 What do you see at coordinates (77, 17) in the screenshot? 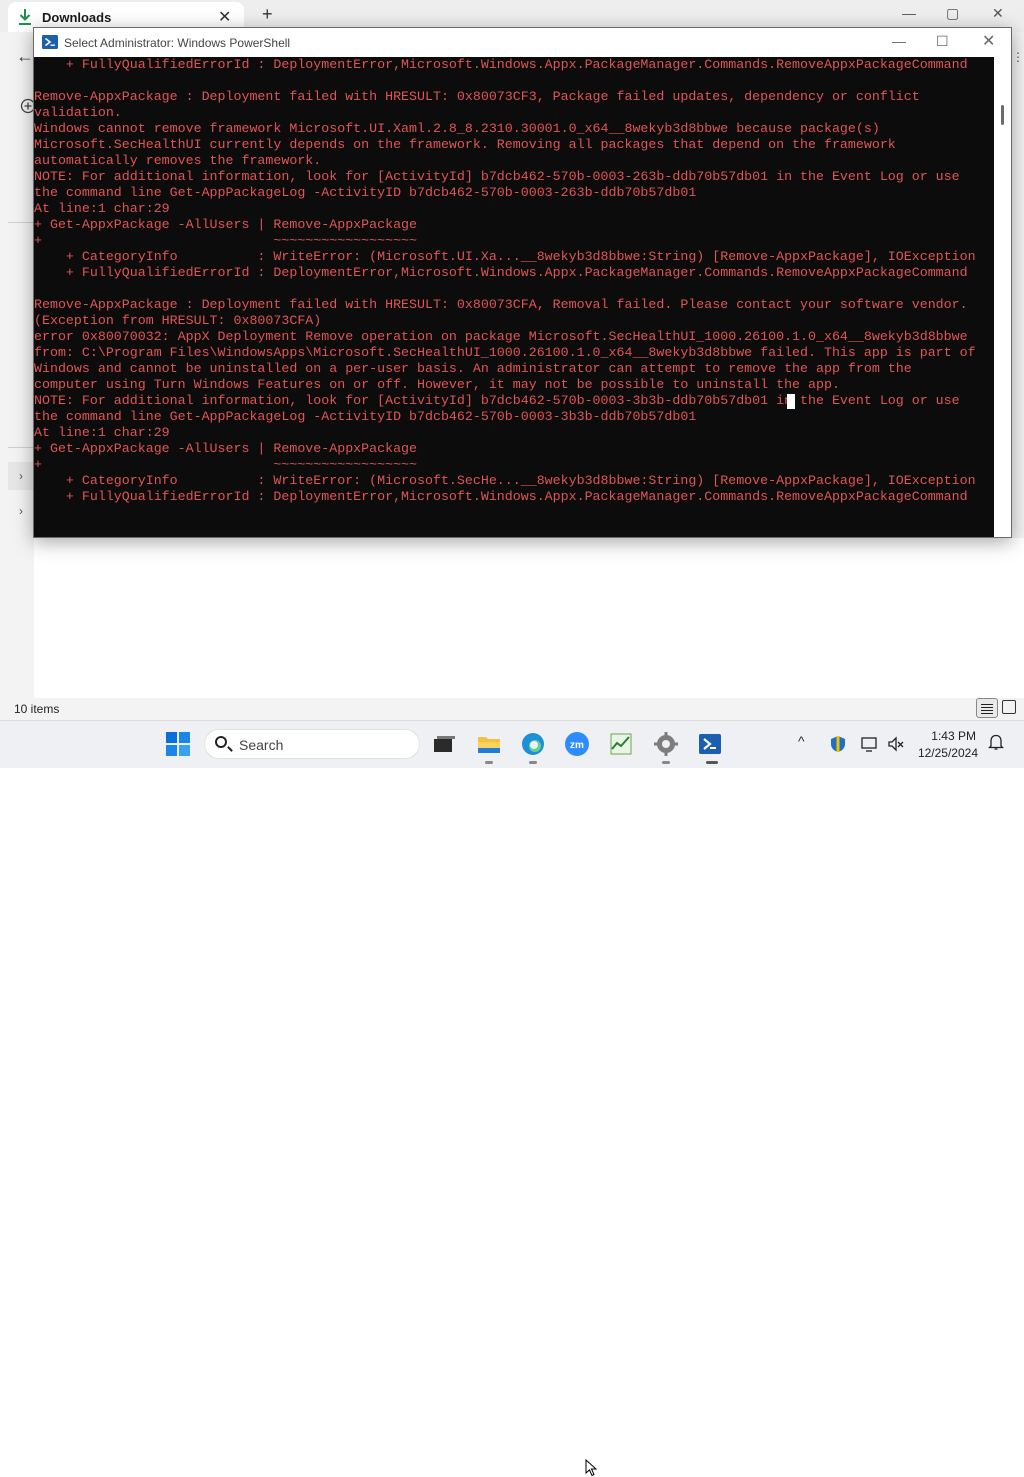
I see `tab-title: Downloads` at bounding box center [77, 17].